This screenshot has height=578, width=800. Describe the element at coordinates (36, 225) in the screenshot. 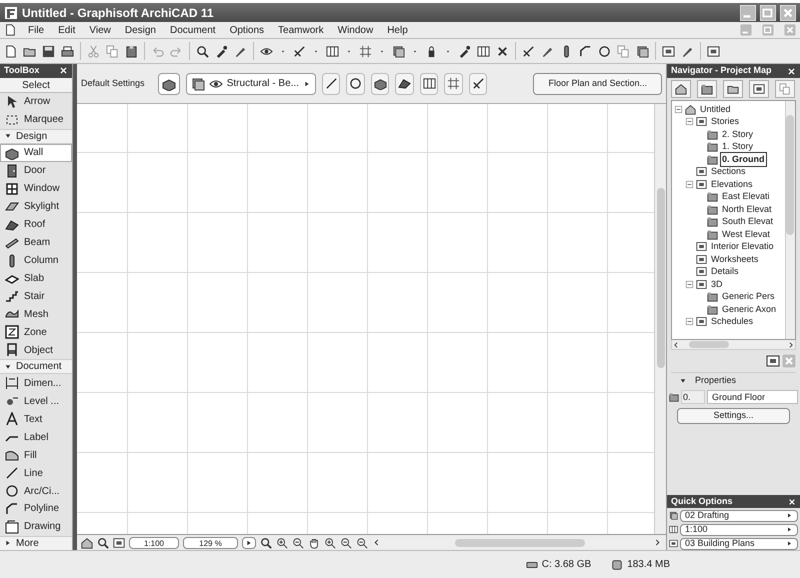

I see `tool-item: Roof` at that location.